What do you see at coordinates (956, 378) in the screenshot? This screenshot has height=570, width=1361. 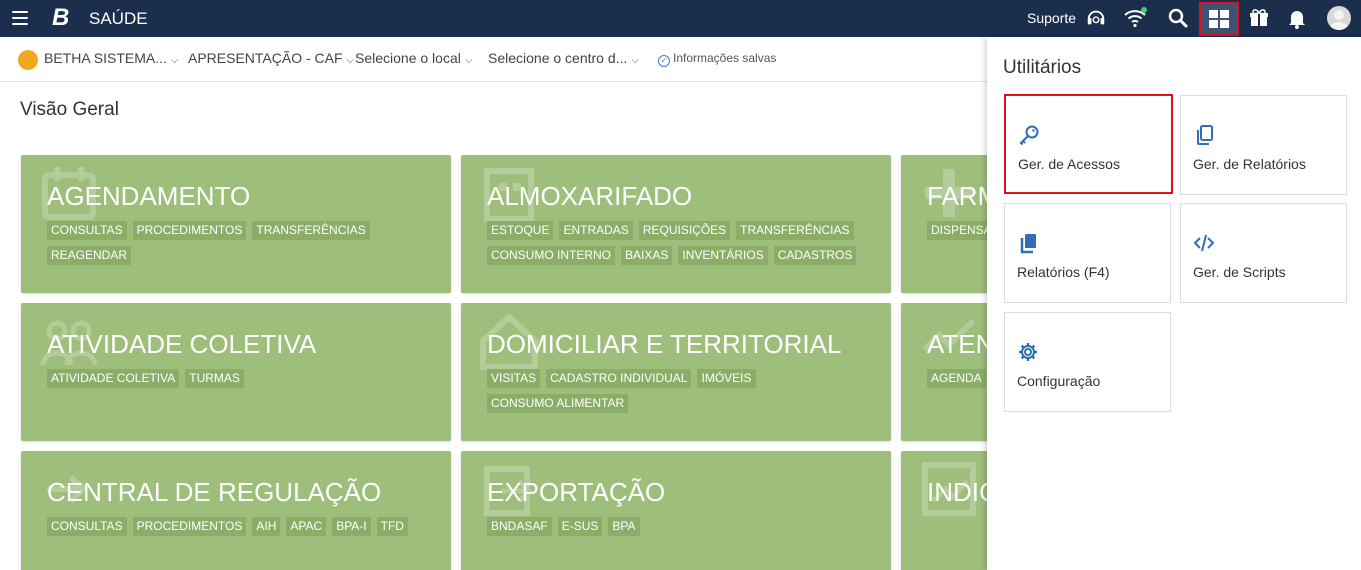 I see `card-tag-link: AGENDA` at bounding box center [956, 378].